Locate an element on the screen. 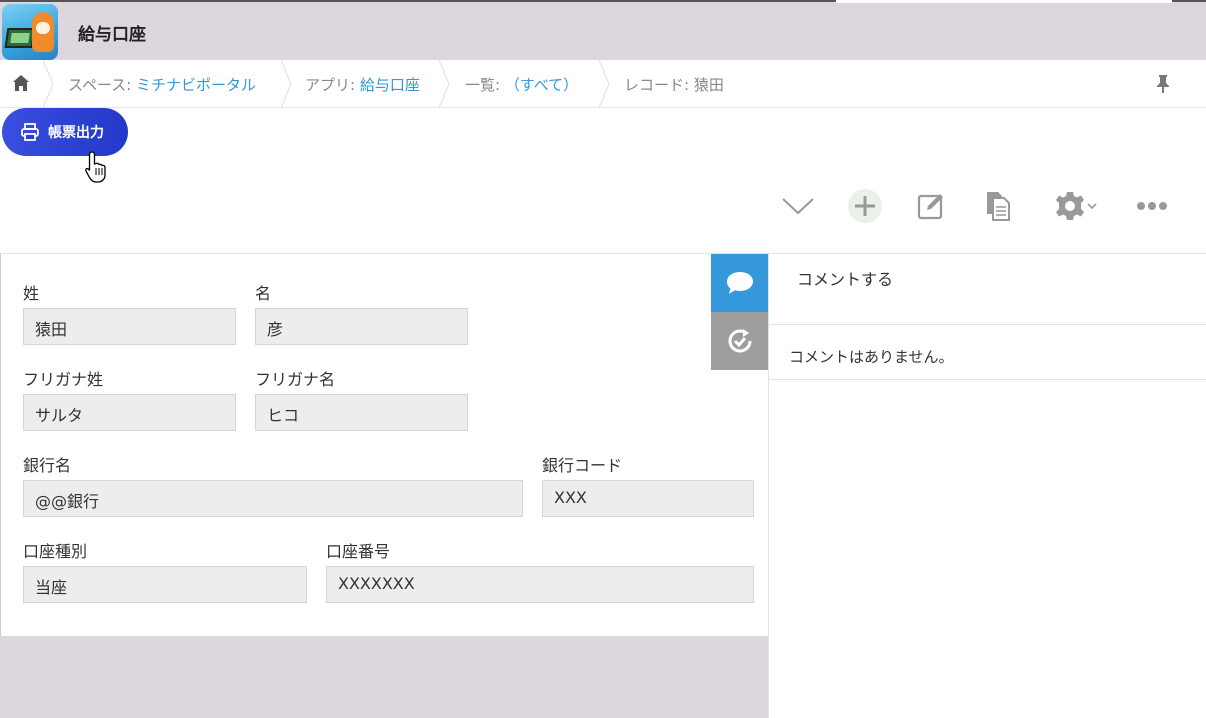 The height and width of the screenshot is (718, 1206). form-footer-background is located at coordinates (384, 677).